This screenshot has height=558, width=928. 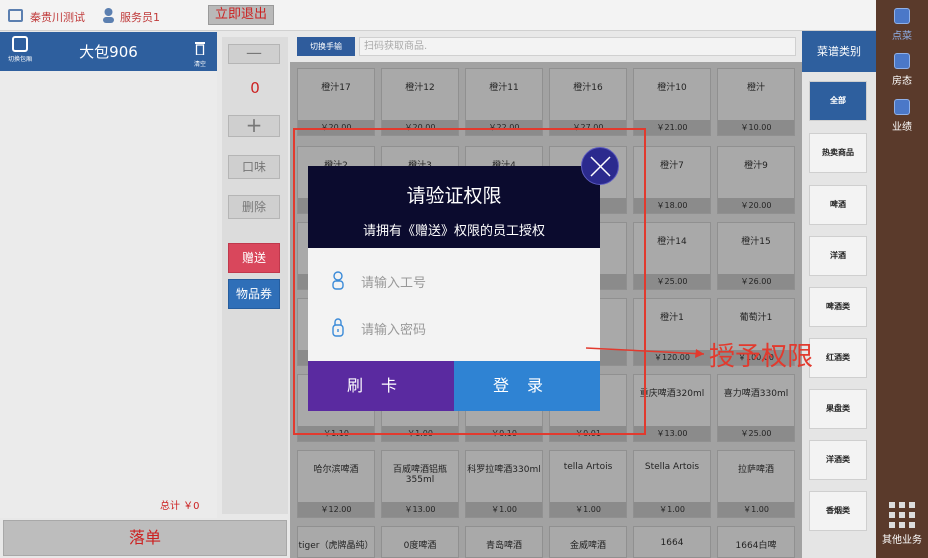 I want to click on sidebar-item-rooms: 房态, so click(x=902, y=69).